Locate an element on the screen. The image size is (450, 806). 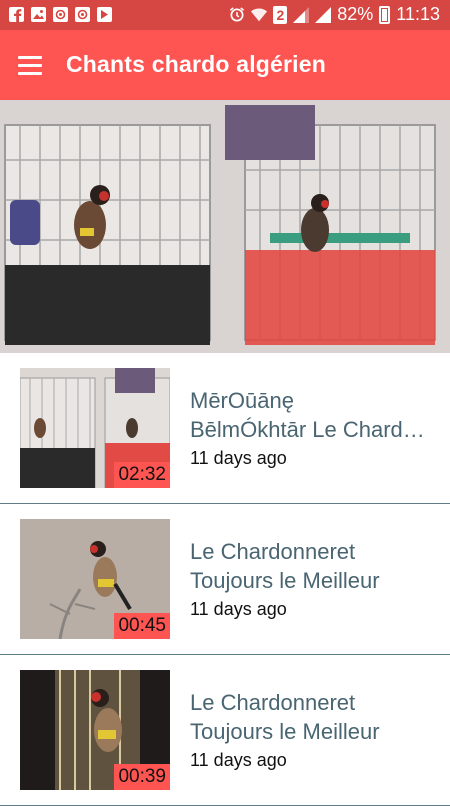
app-title: Chants chardo algérien is located at coordinates (196, 64).